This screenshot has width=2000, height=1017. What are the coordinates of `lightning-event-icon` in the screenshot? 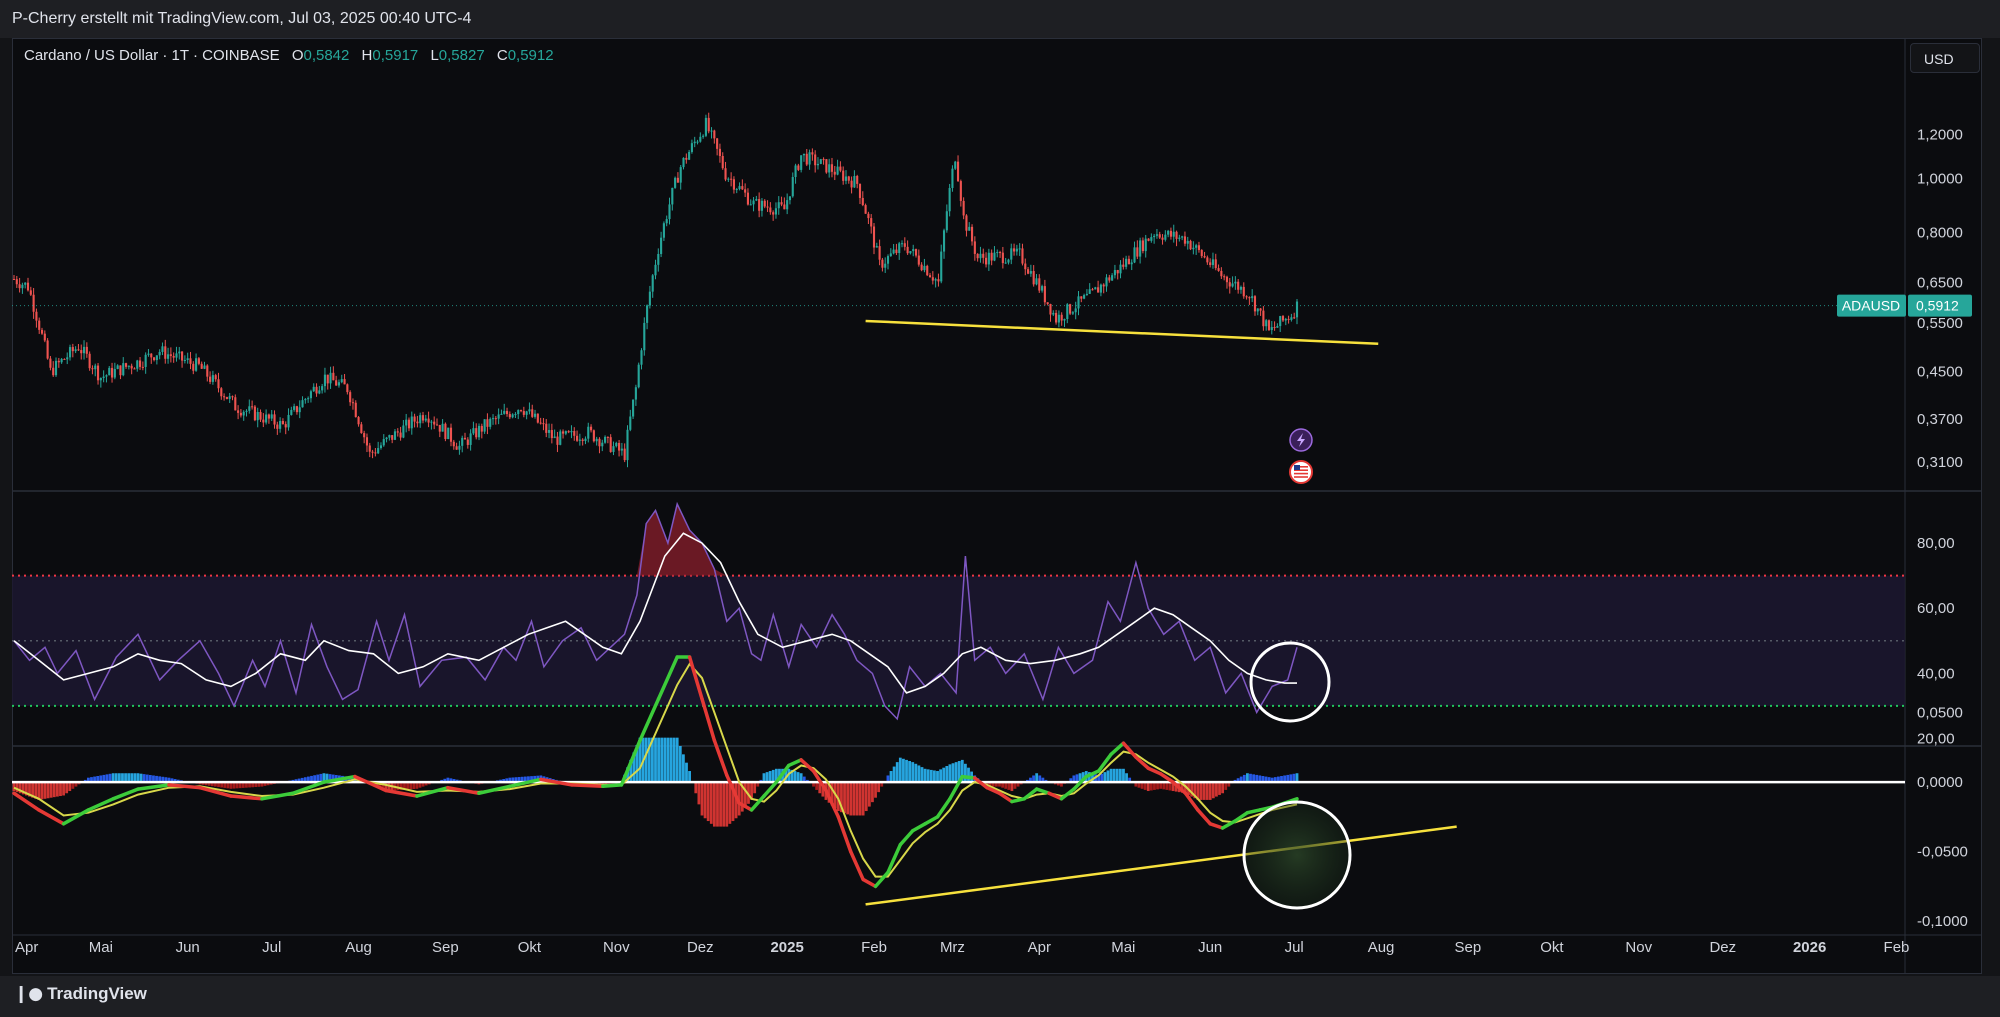 It's located at (1301, 440).